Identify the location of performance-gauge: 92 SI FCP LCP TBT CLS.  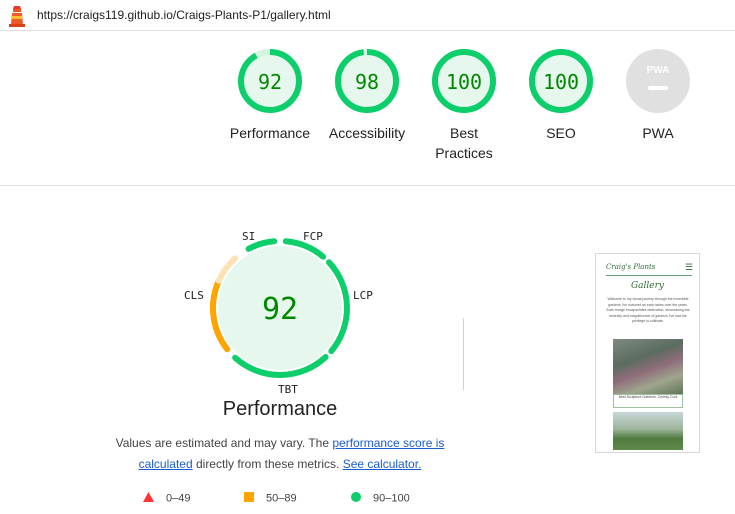
(280, 315).